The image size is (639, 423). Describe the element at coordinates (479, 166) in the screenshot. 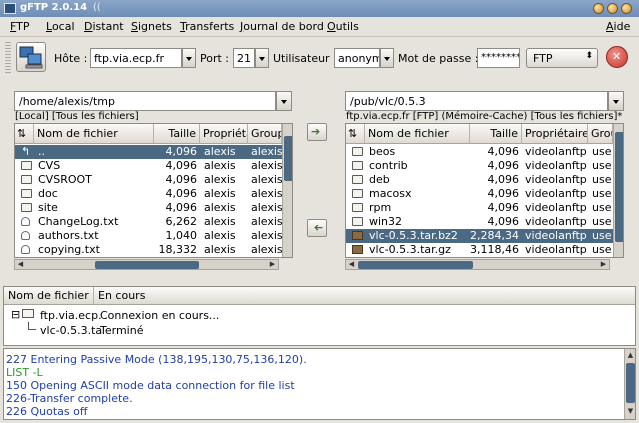

I see `remote-file-row: contrib 4,096 videolanftp use` at that location.